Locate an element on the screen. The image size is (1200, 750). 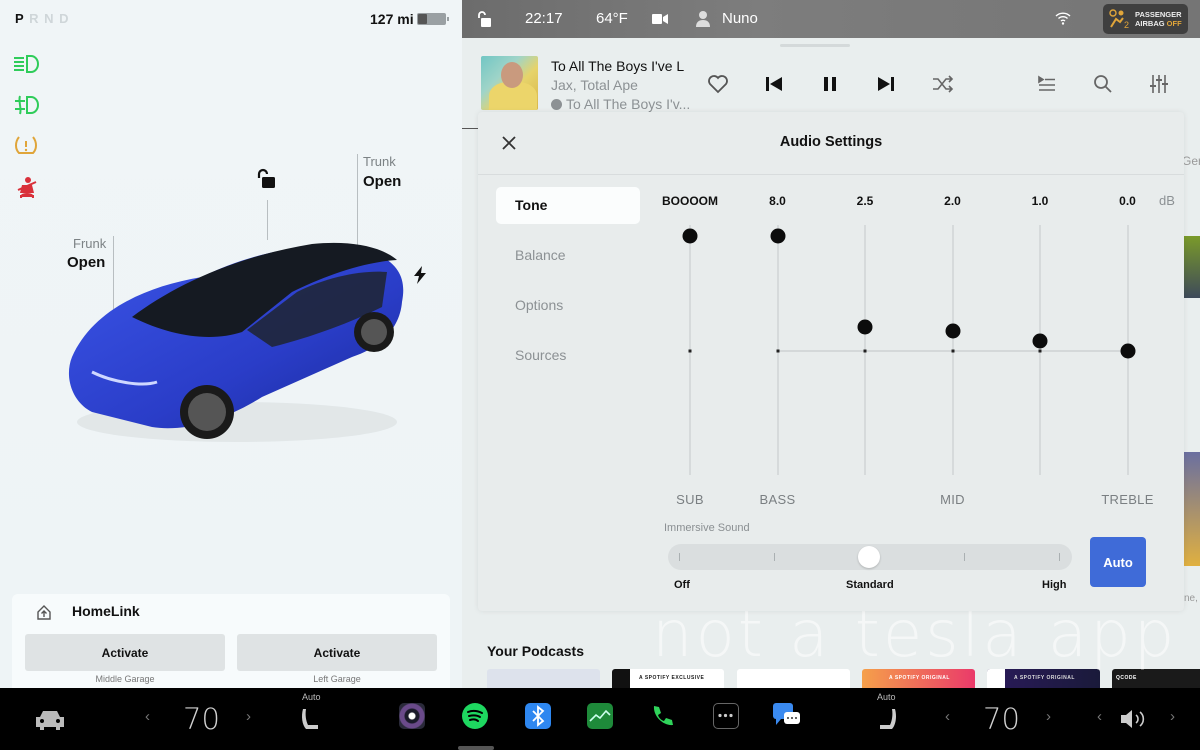
svg-text: 2 is located at coordinates (1126, 24).